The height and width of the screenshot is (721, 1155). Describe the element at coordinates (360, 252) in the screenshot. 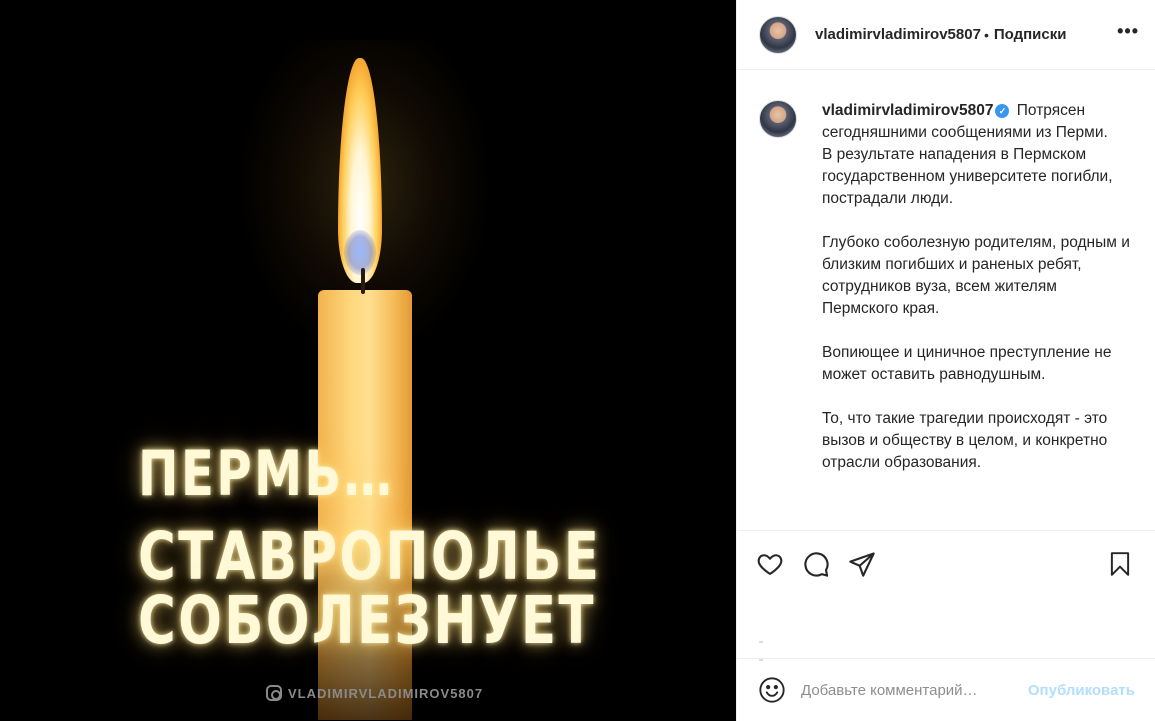

I see `flame-base` at that location.